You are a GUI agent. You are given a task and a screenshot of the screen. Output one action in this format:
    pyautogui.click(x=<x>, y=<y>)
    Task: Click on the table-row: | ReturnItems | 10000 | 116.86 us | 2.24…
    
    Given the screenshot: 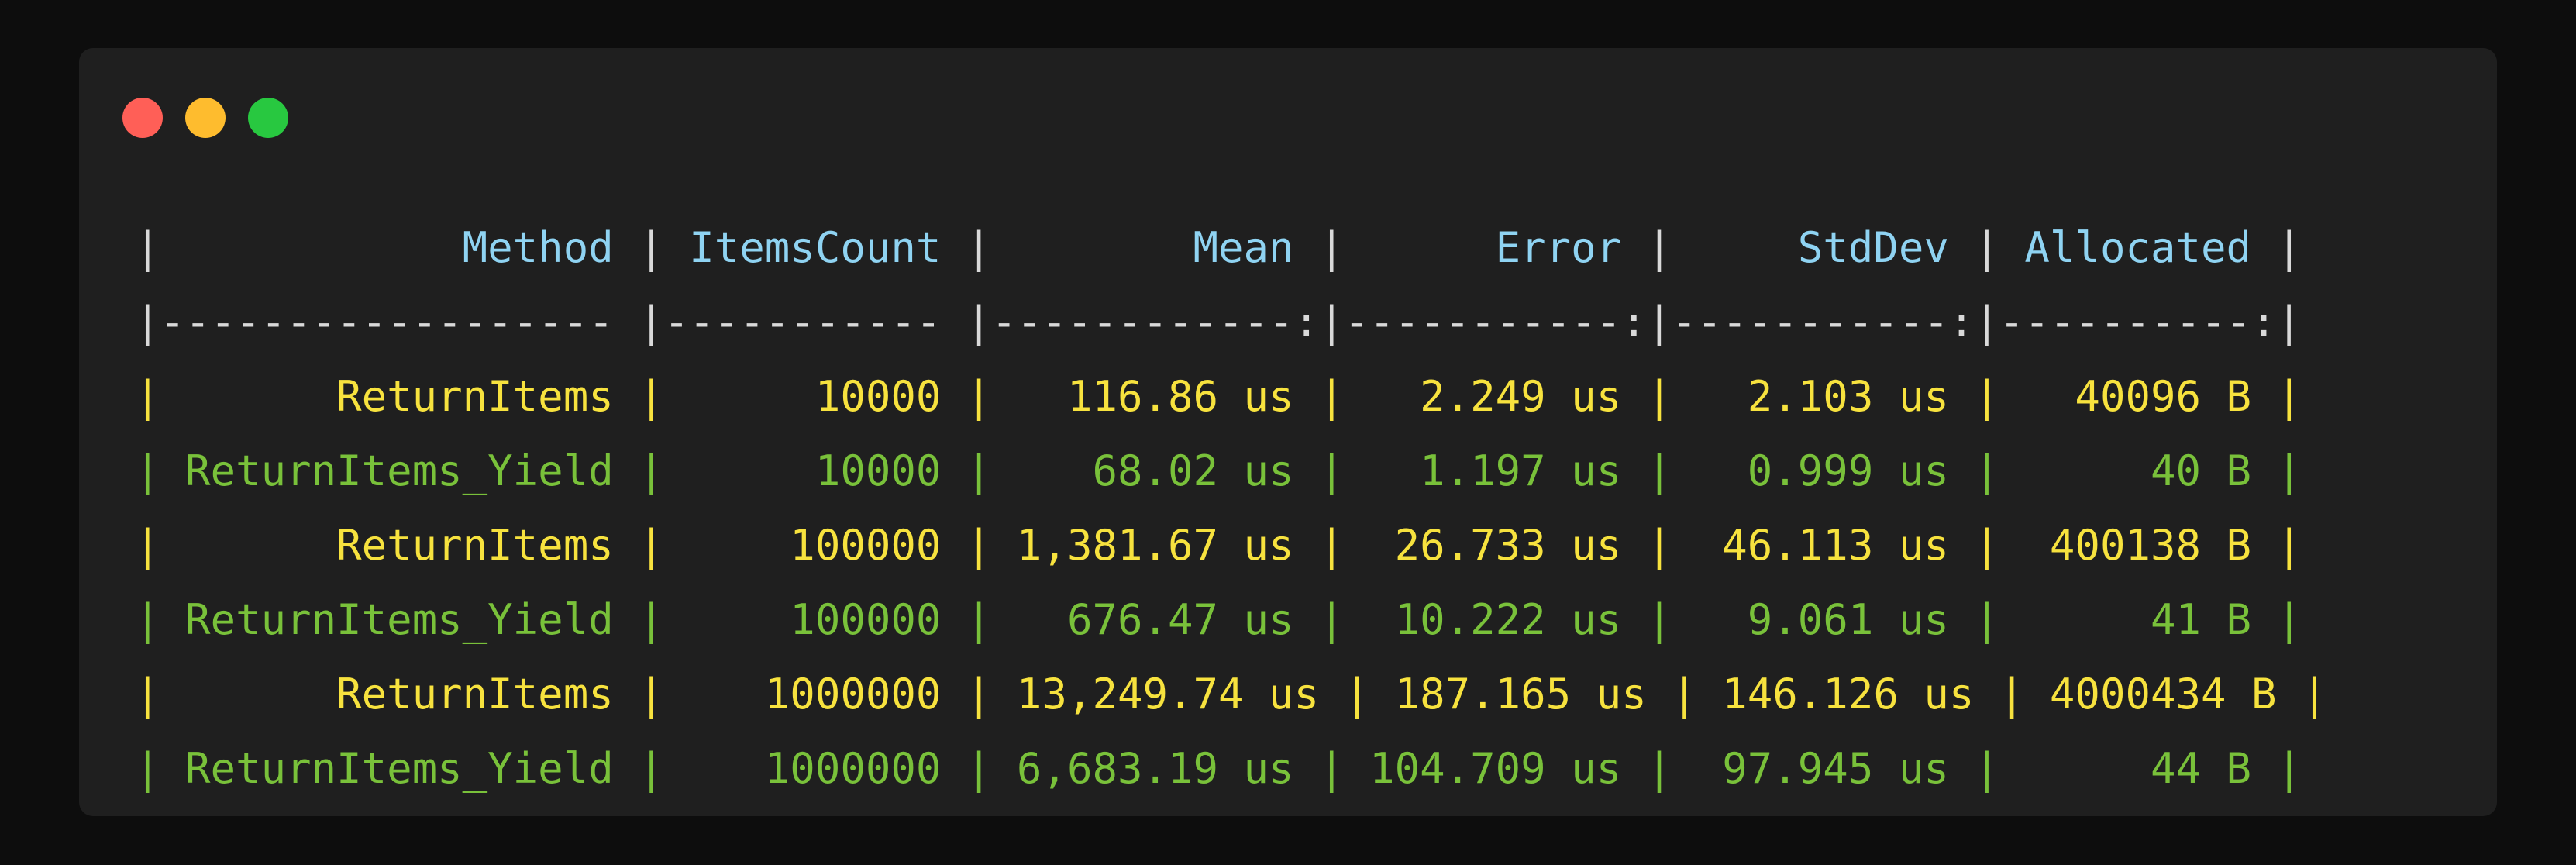 What is the action you would take?
    pyautogui.click(x=1231, y=397)
    